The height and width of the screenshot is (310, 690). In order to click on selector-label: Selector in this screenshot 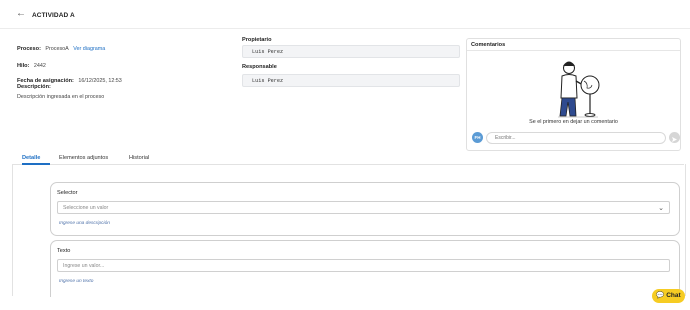, I will do `click(67, 193)`.